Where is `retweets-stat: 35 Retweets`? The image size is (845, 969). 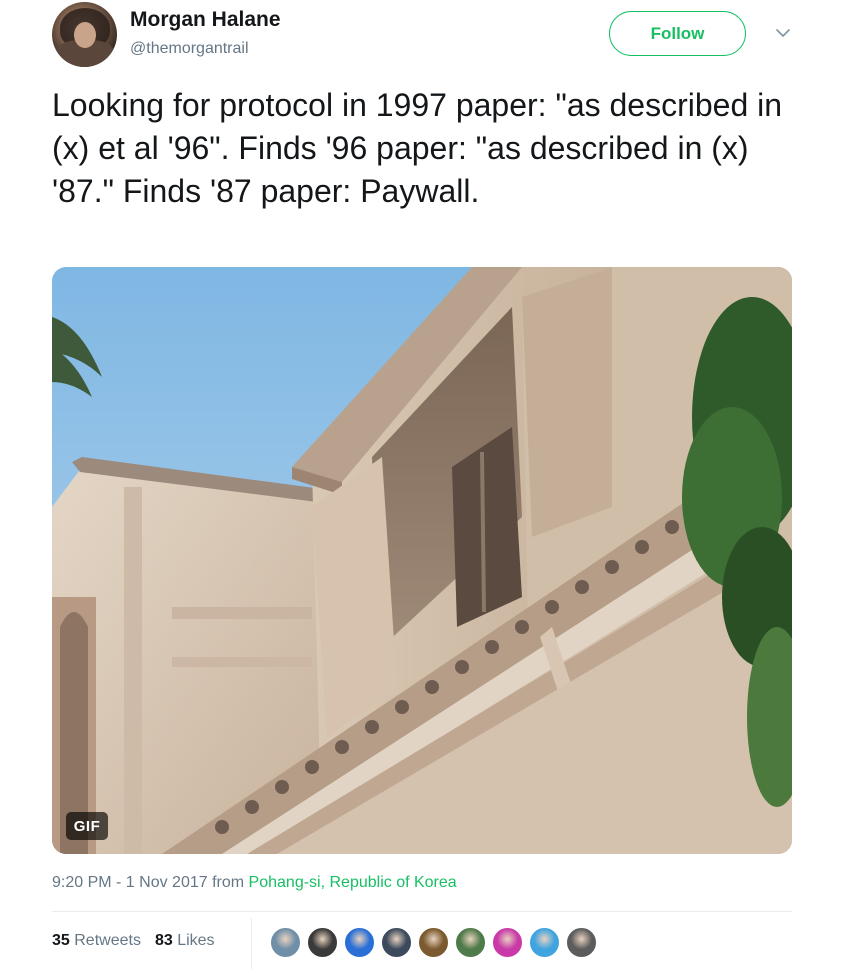 retweets-stat: 35 Retweets is located at coordinates (96, 941).